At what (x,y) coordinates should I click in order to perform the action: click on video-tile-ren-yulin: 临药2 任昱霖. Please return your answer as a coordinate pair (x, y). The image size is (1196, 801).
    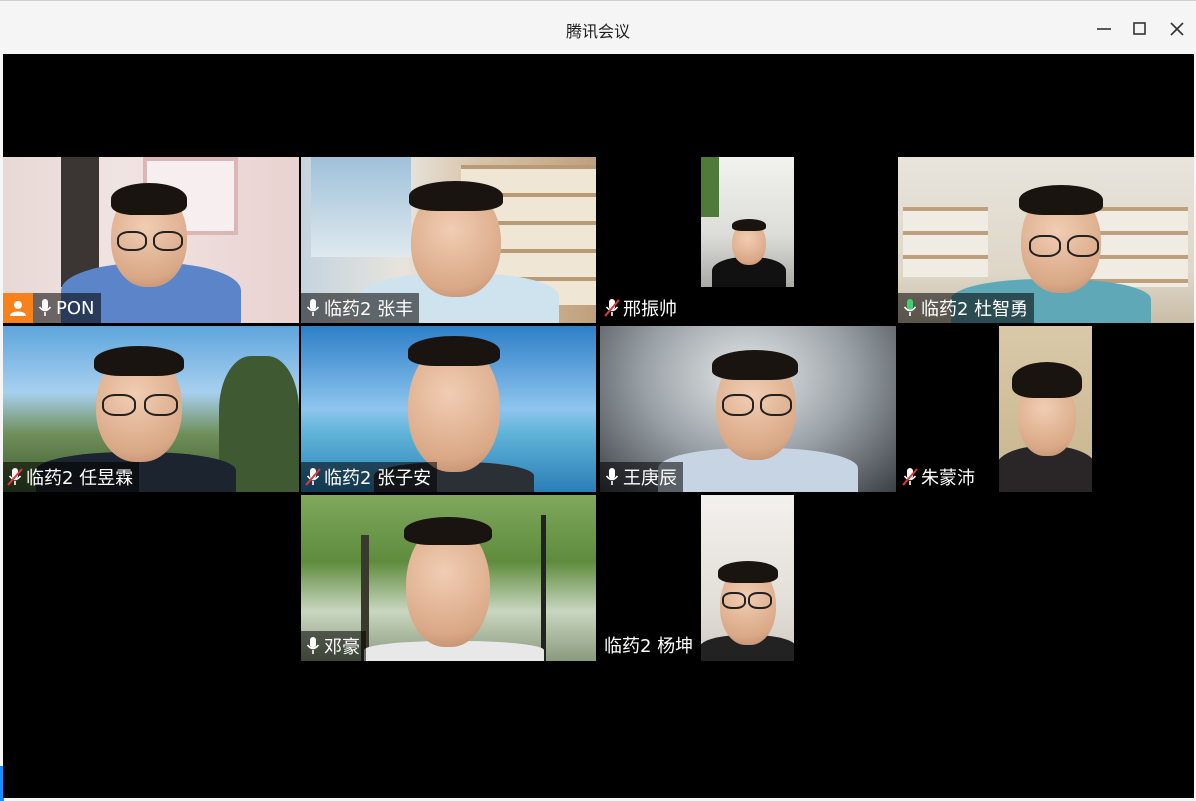
    Looking at the image, I should click on (151, 409).